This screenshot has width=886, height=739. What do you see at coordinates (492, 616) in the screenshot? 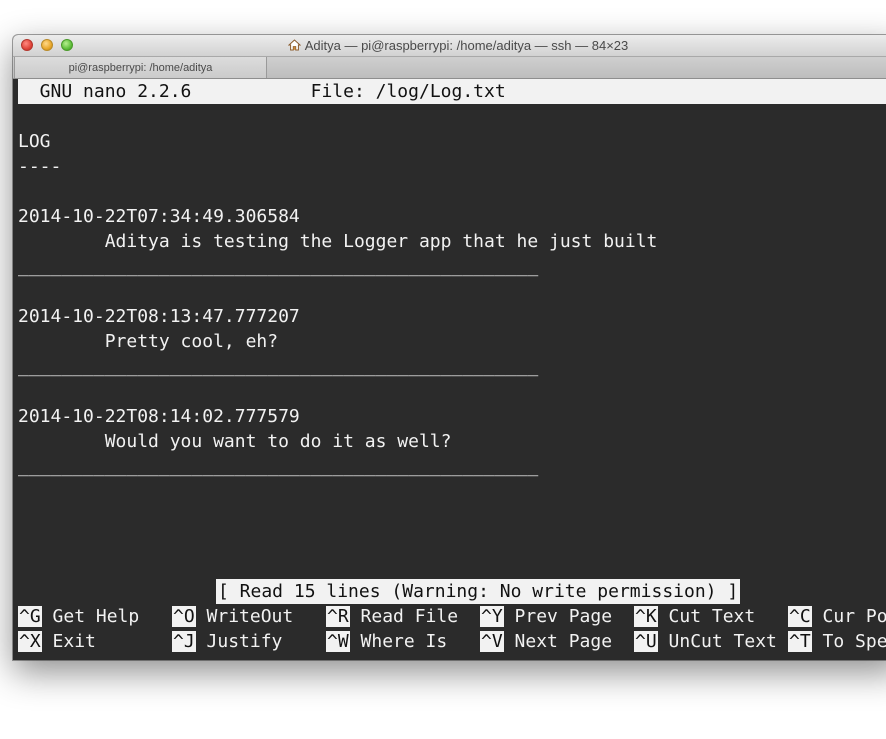
I see `shortcut-key: ^Y` at bounding box center [492, 616].